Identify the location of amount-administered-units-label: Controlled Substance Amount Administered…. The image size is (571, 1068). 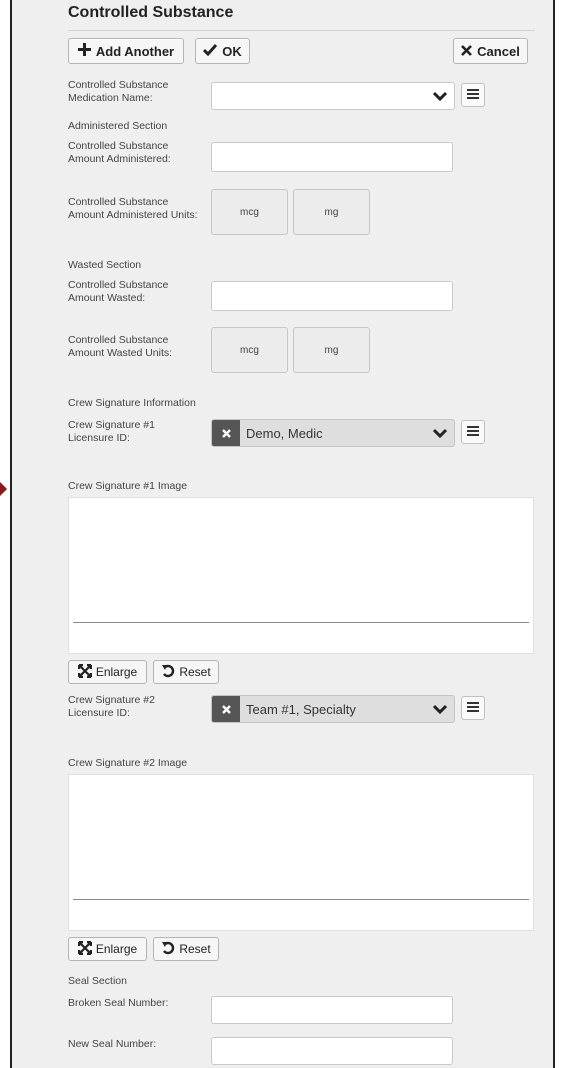
(133, 208).